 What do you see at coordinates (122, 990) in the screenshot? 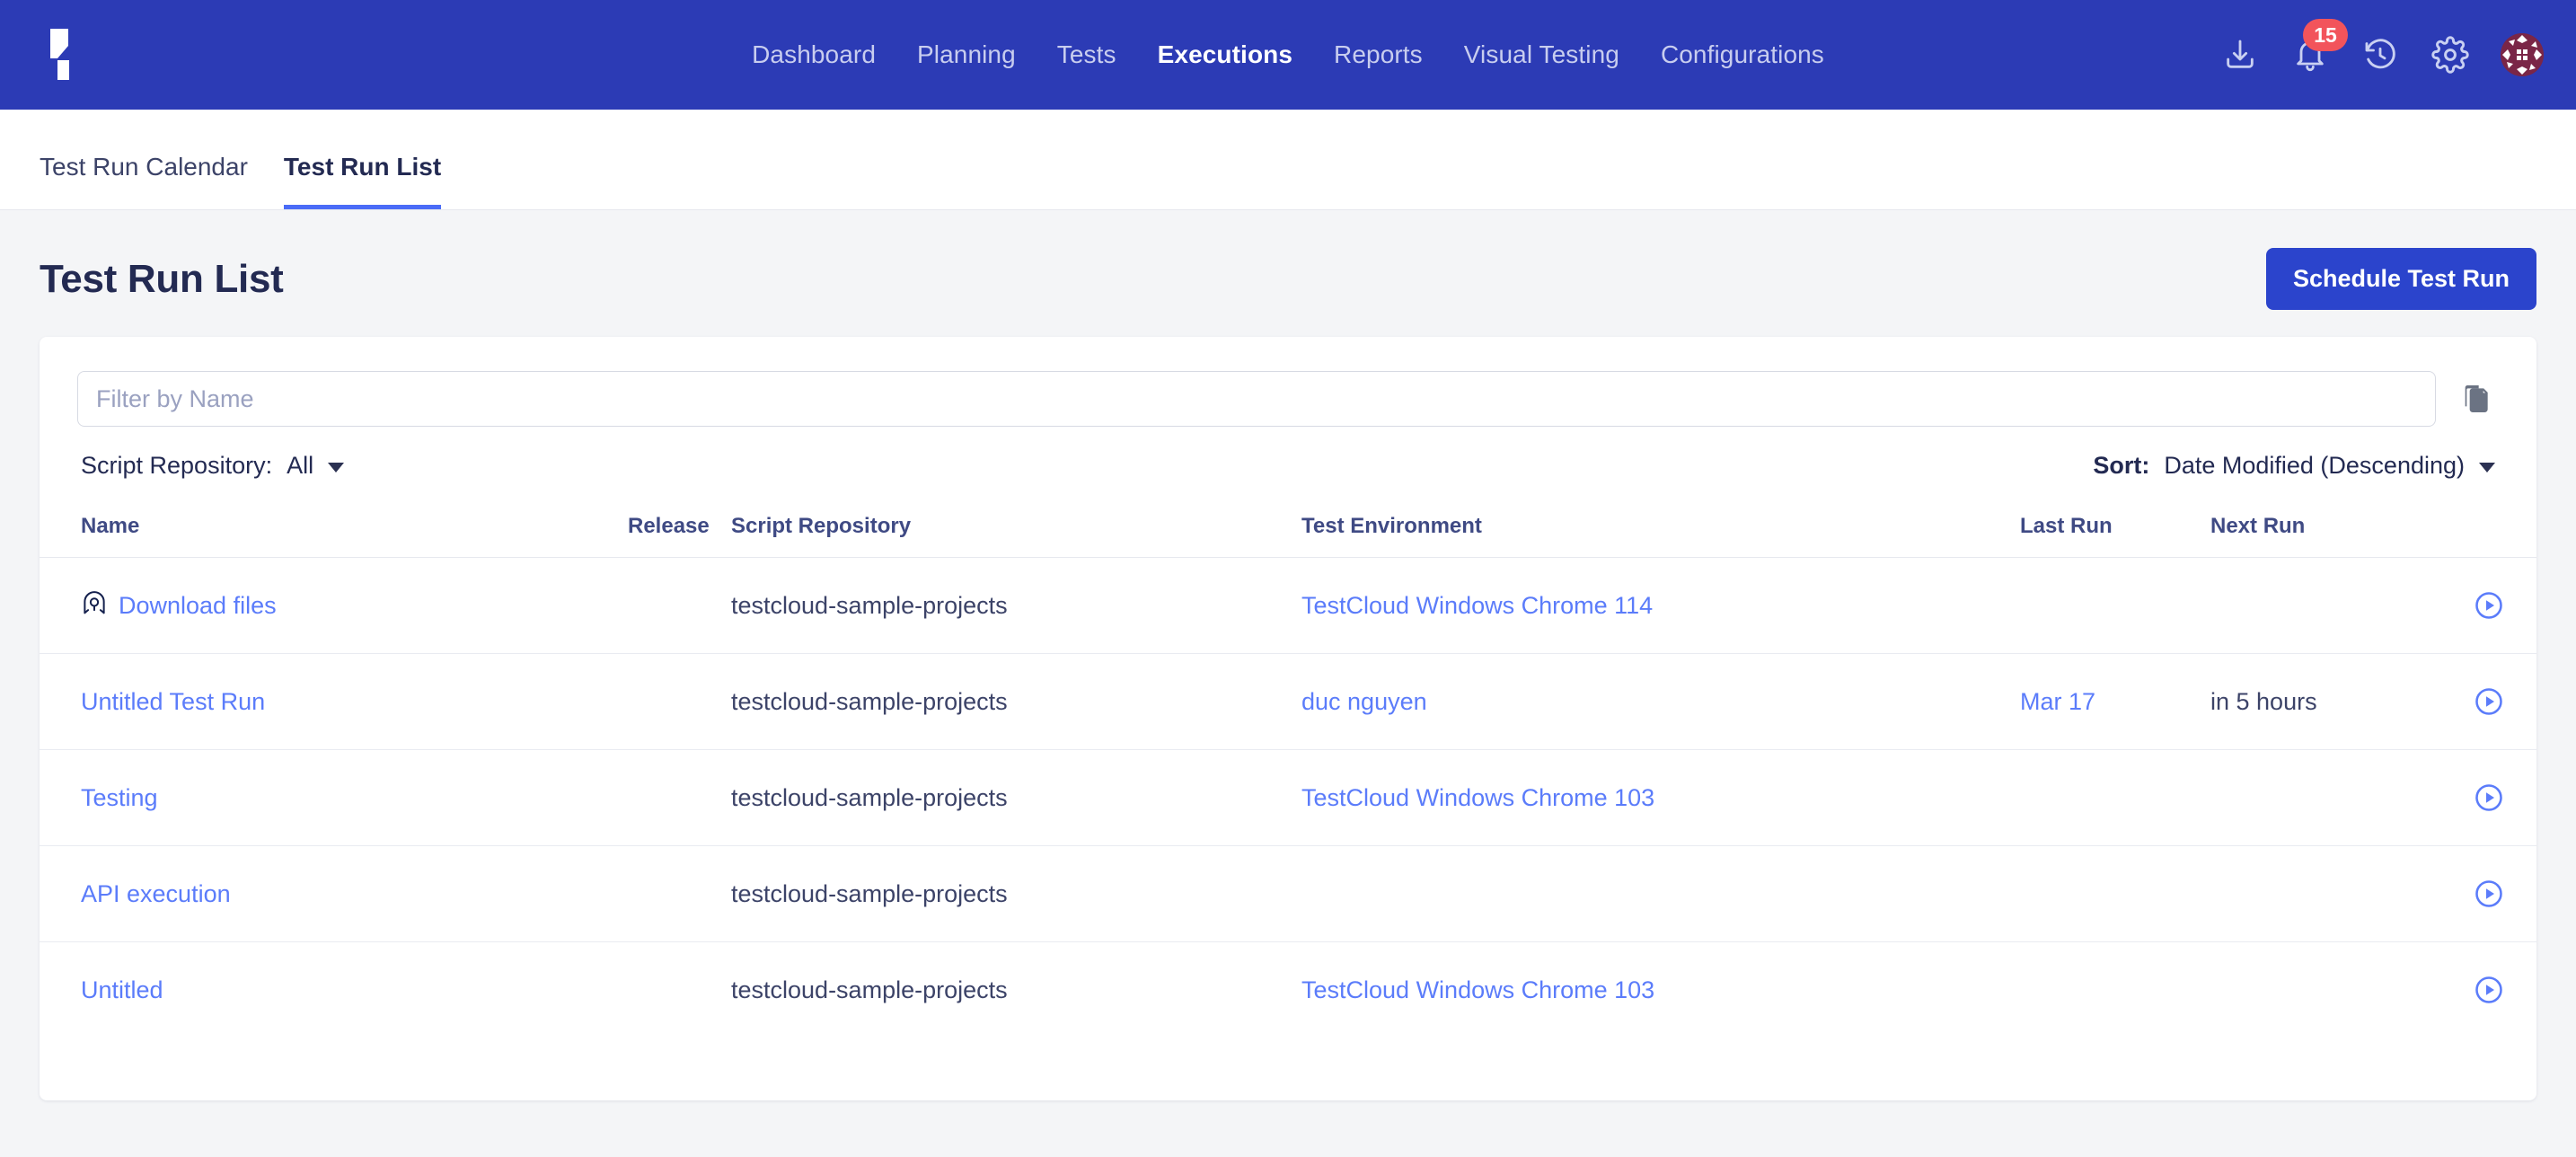
I see `test-run-name-link: Untitled` at bounding box center [122, 990].